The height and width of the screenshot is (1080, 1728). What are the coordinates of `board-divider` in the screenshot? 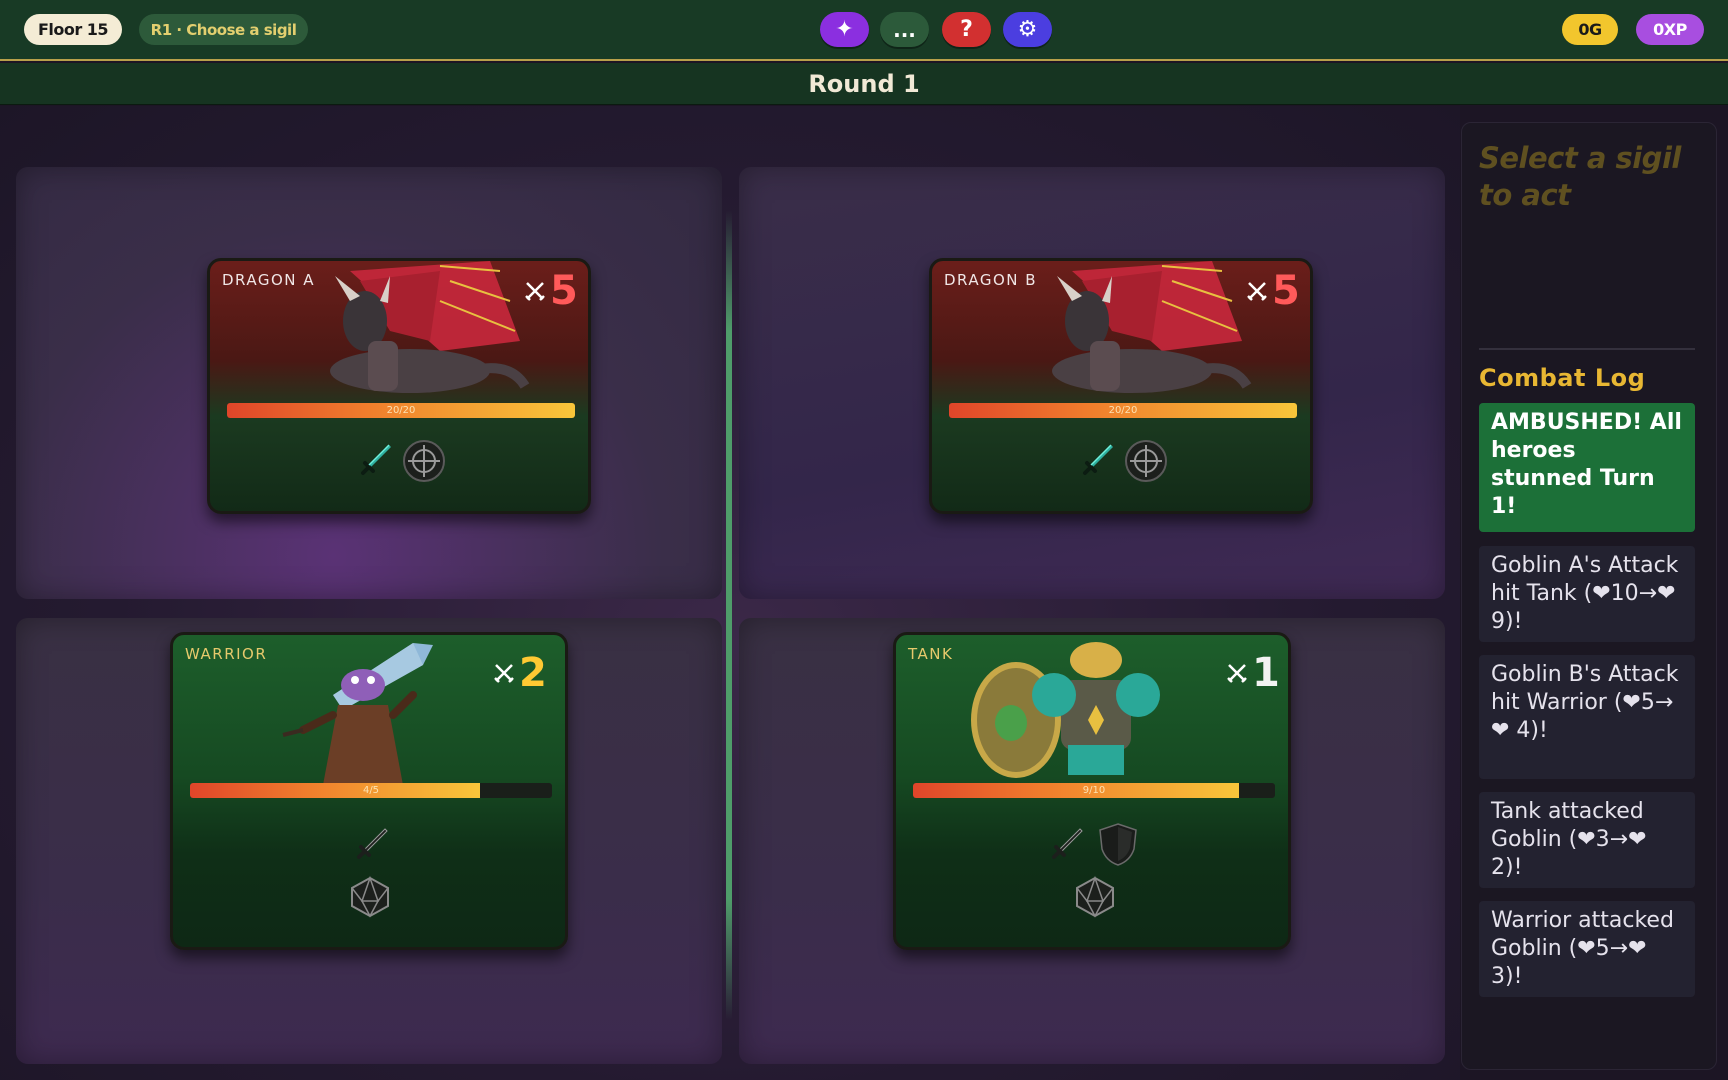 It's located at (729, 615).